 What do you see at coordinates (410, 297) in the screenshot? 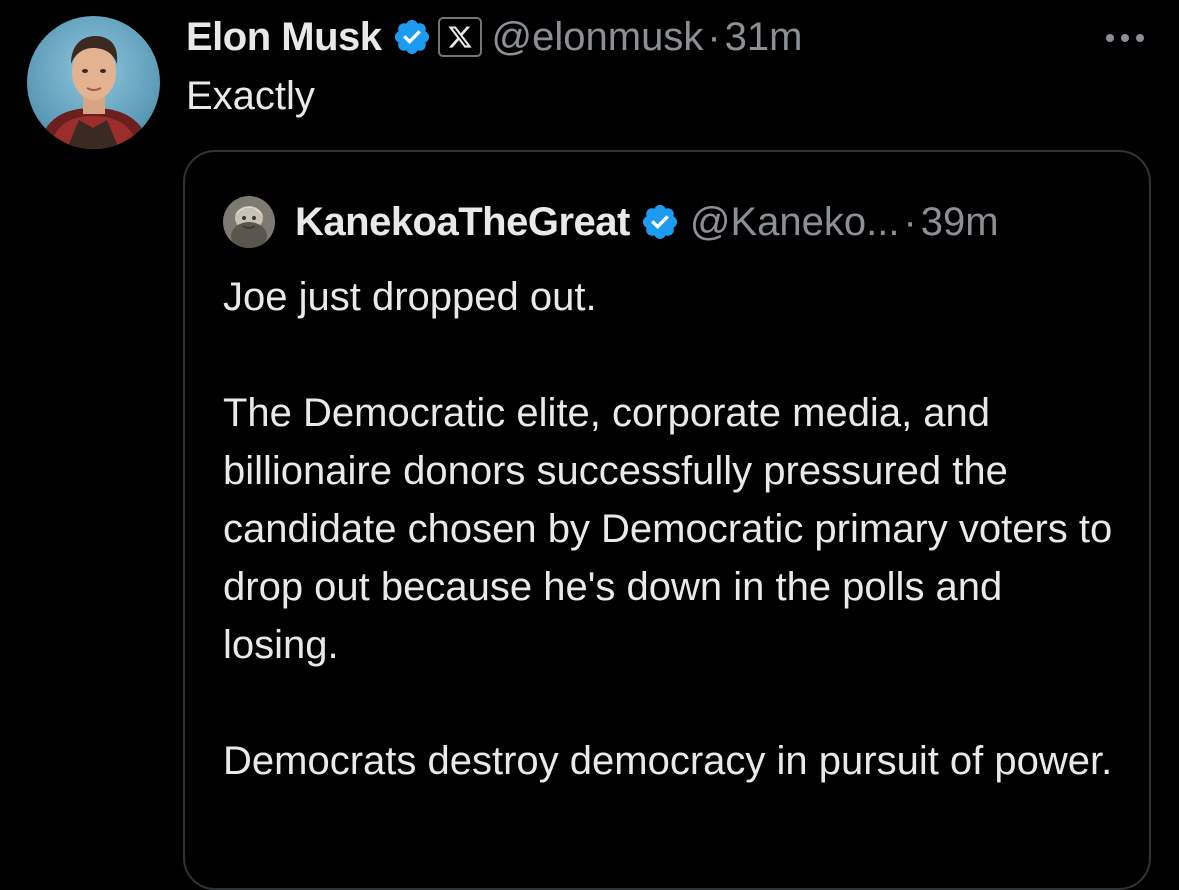
I see `quoted-paragraph: Joe just dropped out.` at bounding box center [410, 297].